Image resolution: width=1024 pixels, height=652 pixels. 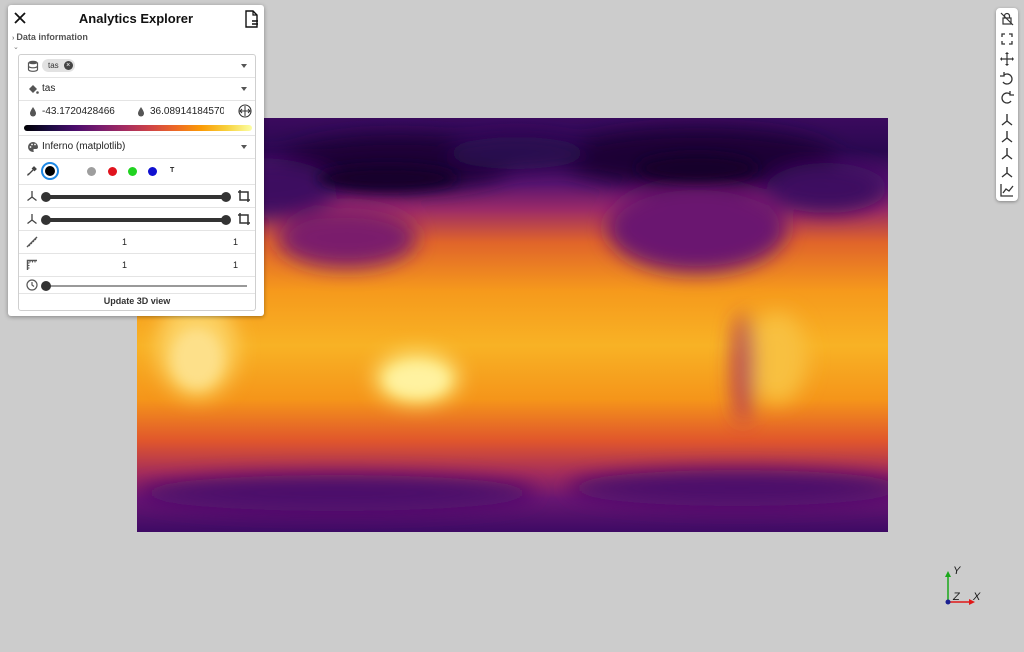 I want to click on time-slider-thumb, so click(x=46, y=286).